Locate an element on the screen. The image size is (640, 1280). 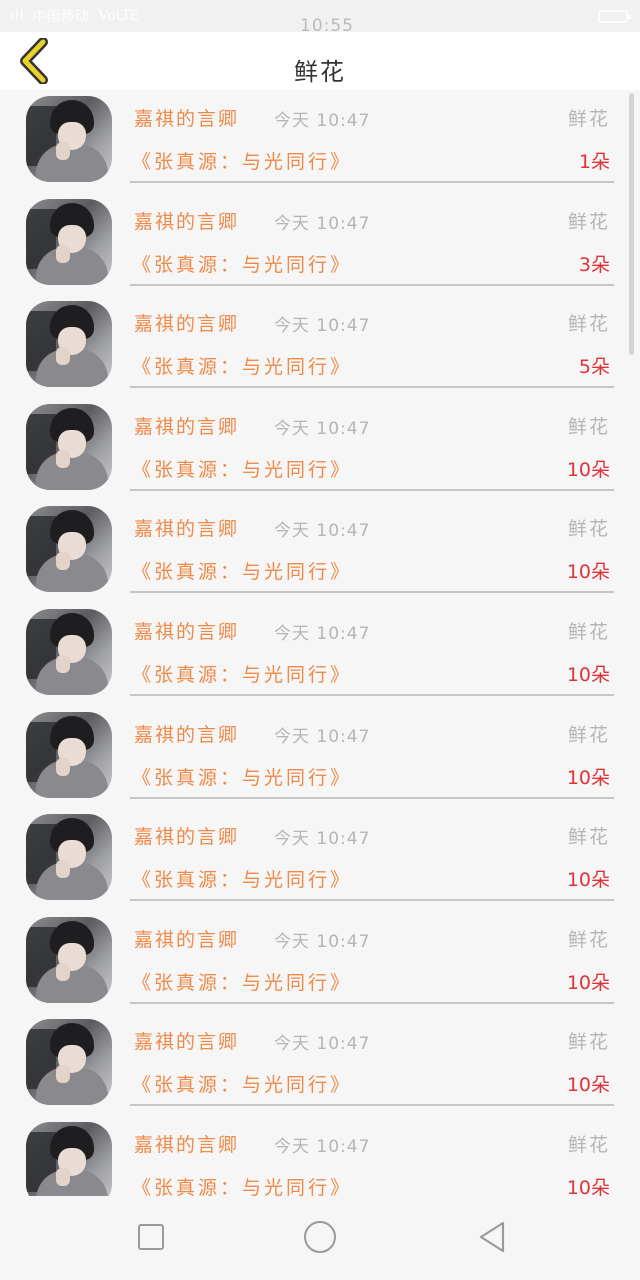
list-item: 嘉祺的言卿 今天 10:47 鲜花 《张真源：与光同行》 1朵 is located at coordinates (320, 141).